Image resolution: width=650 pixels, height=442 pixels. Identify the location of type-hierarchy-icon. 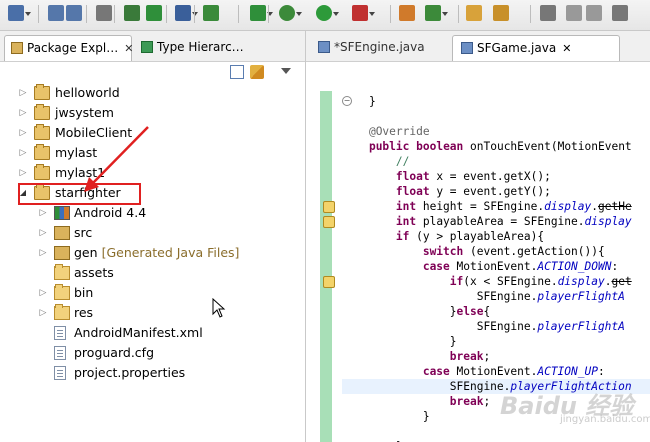
(147, 47).